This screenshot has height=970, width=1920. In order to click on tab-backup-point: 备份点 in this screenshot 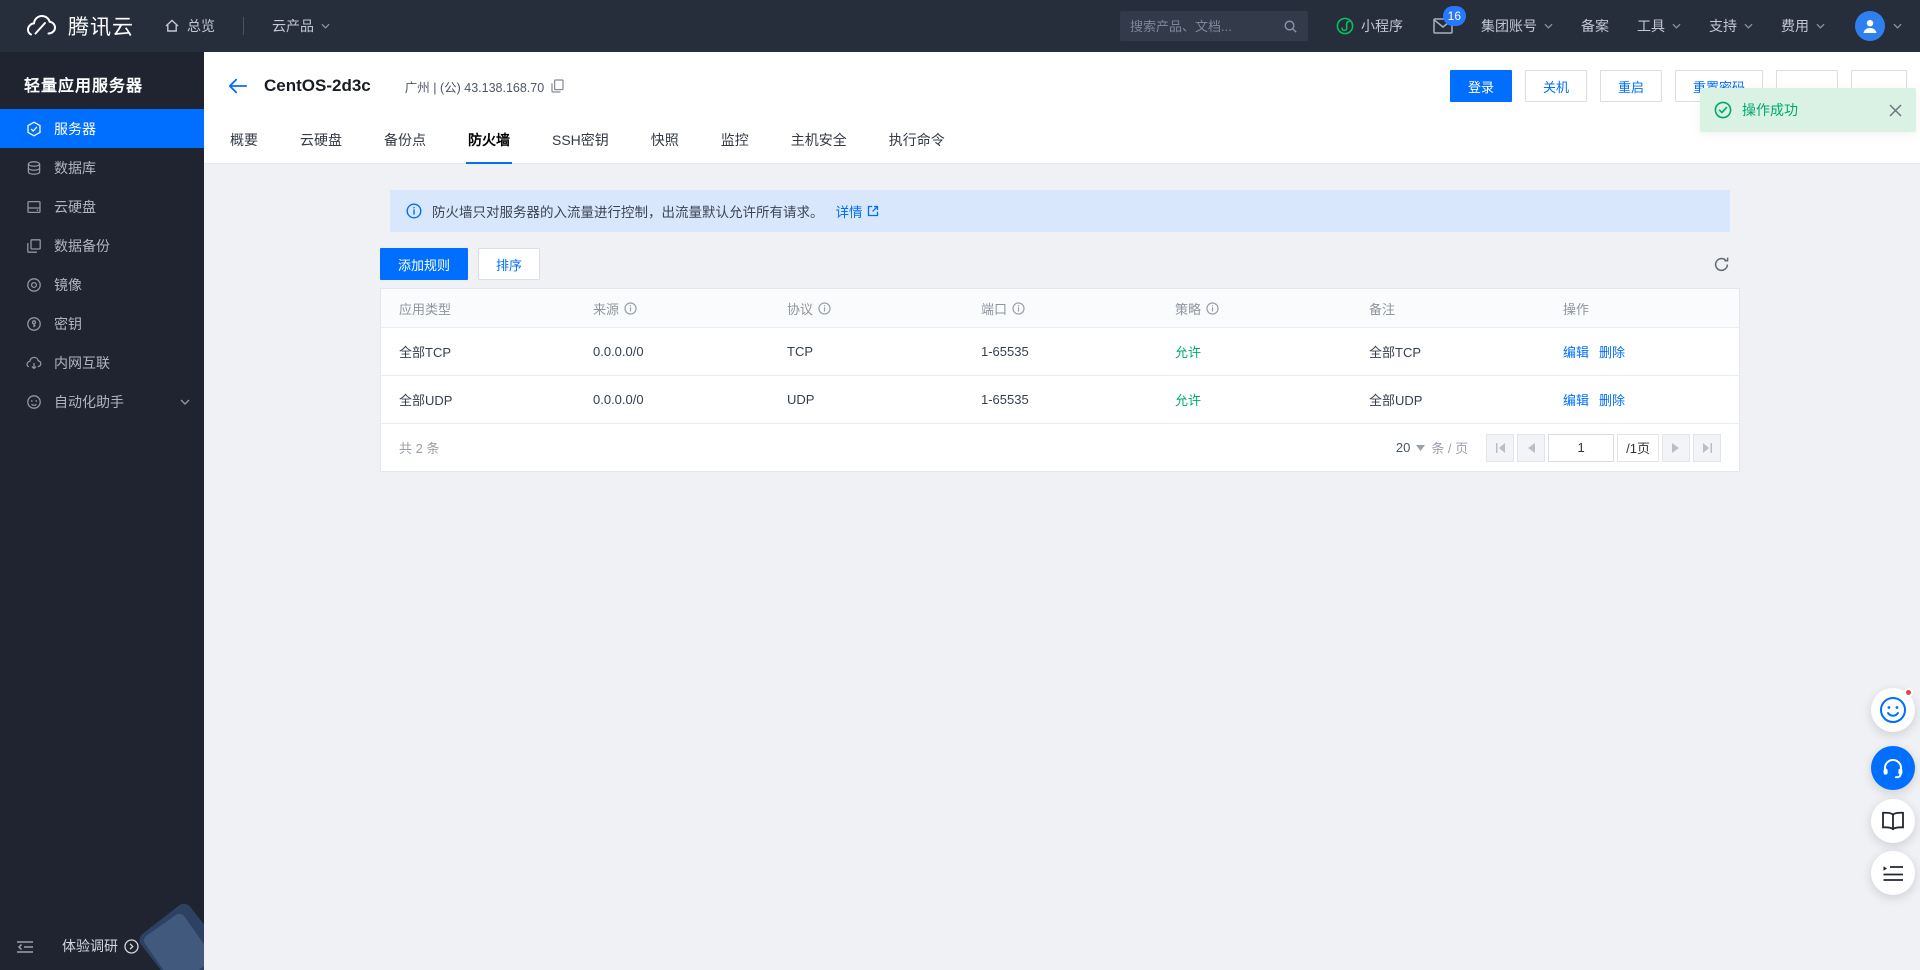, I will do `click(405, 141)`.